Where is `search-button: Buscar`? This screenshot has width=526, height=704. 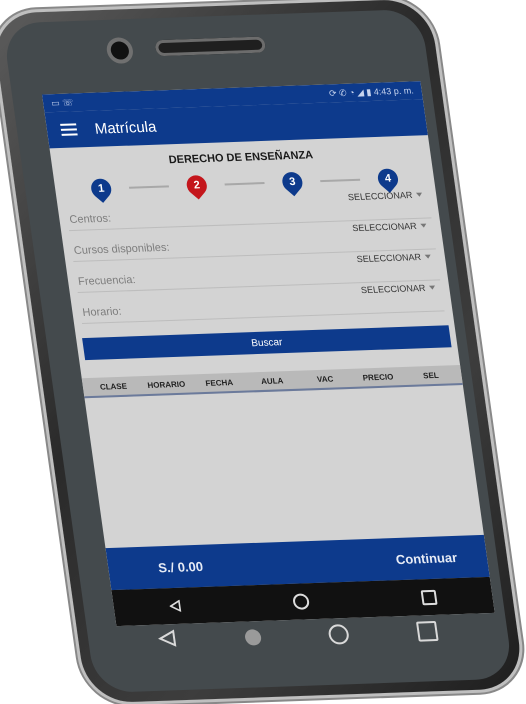 search-button: Buscar is located at coordinates (267, 343).